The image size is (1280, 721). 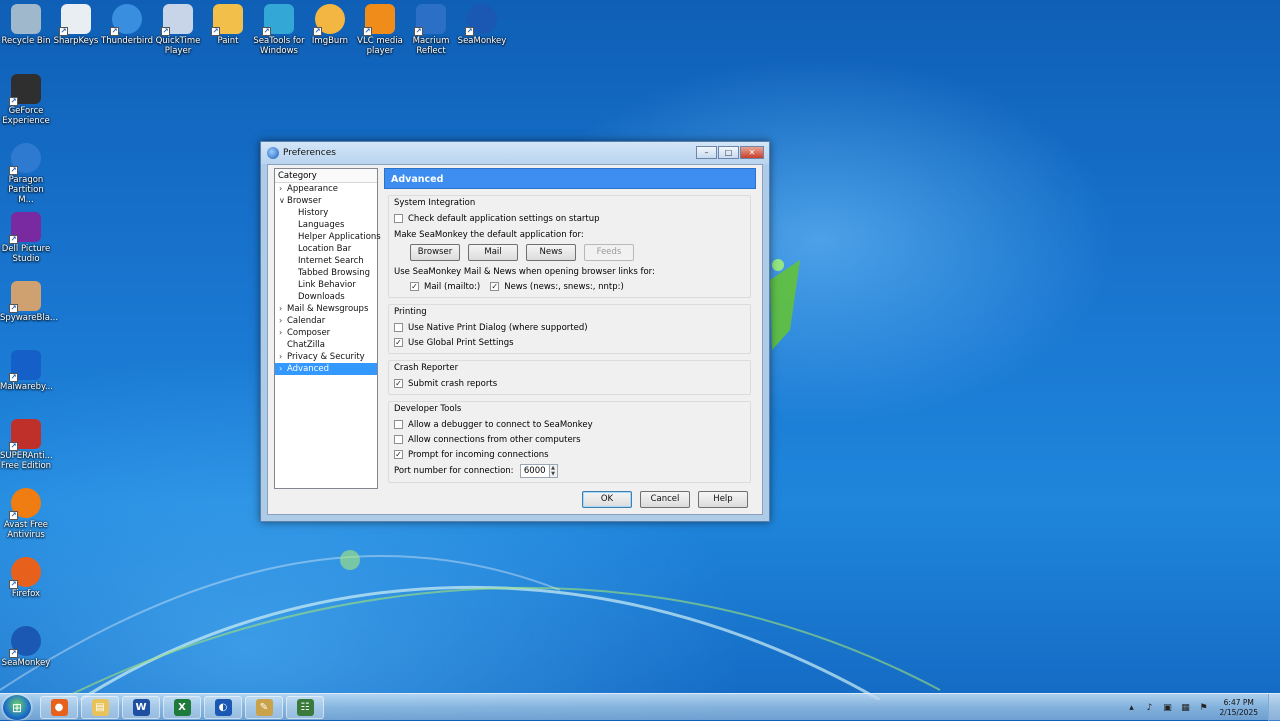 I want to click on network-tray-icon: ▦, so click(x=1186, y=708).